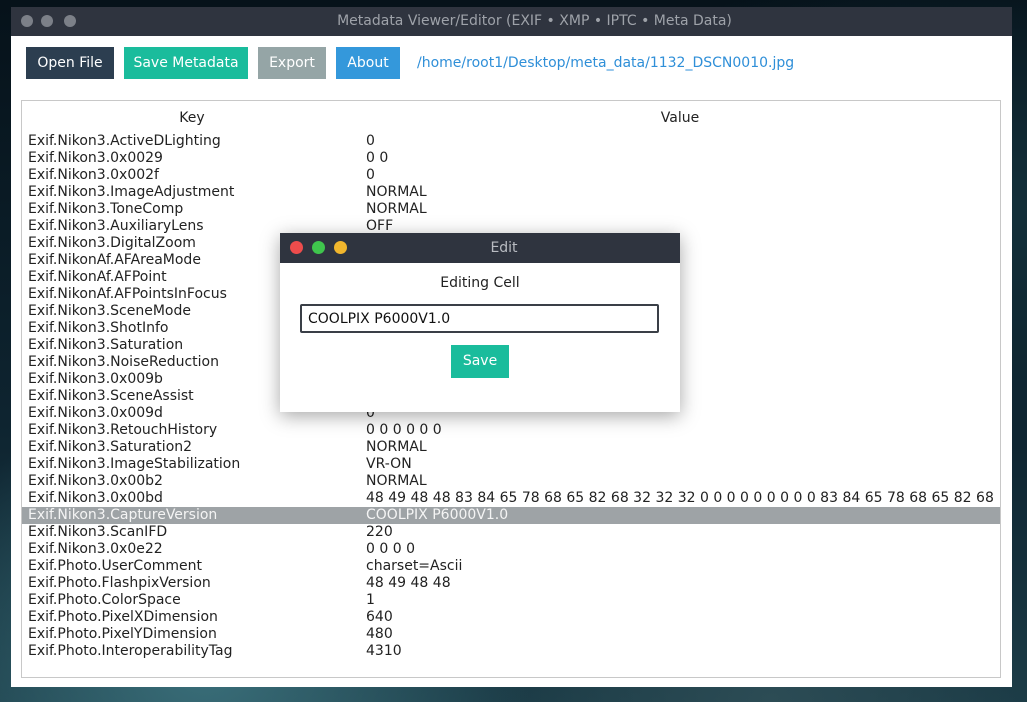 The width and height of the screenshot is (1027, 702). I want to click on save-metadata-button: Save Metadata, so click(186, 63).